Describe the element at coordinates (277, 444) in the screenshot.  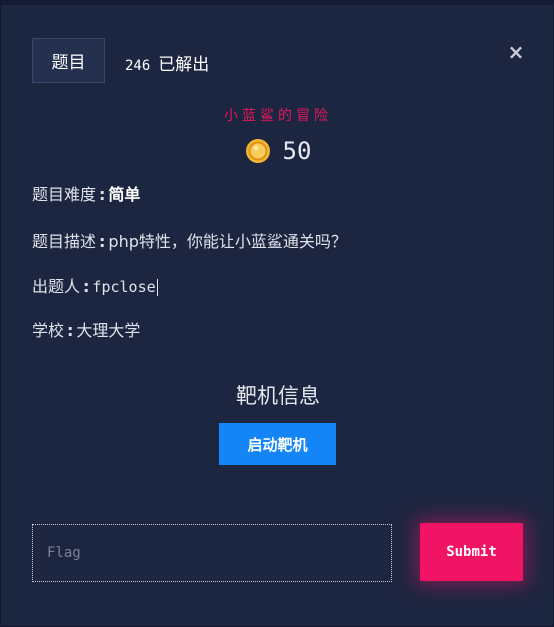
I see `start-target-button: 启动靶机` at that location.